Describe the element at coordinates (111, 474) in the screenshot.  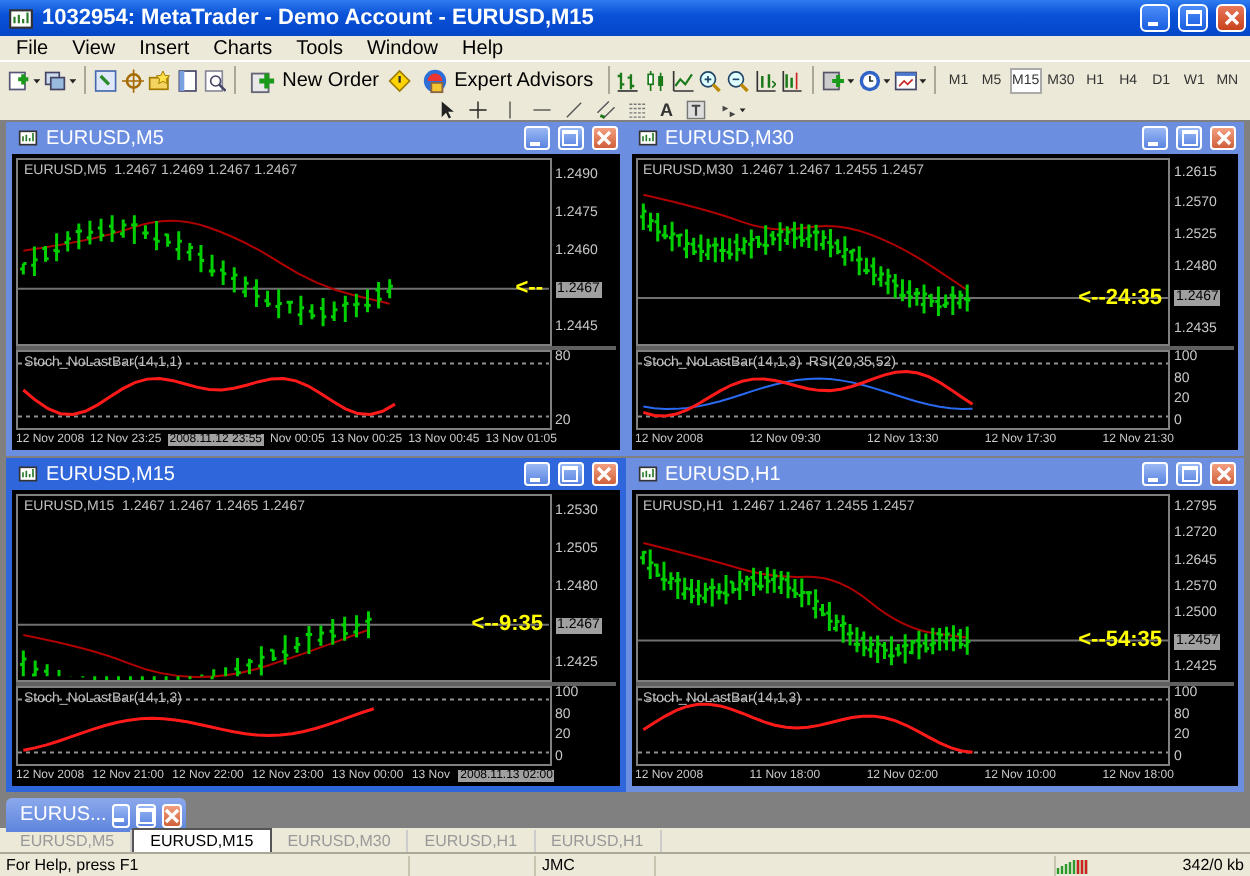
I see `chart-window-title: EURUSD,M15` at that location.